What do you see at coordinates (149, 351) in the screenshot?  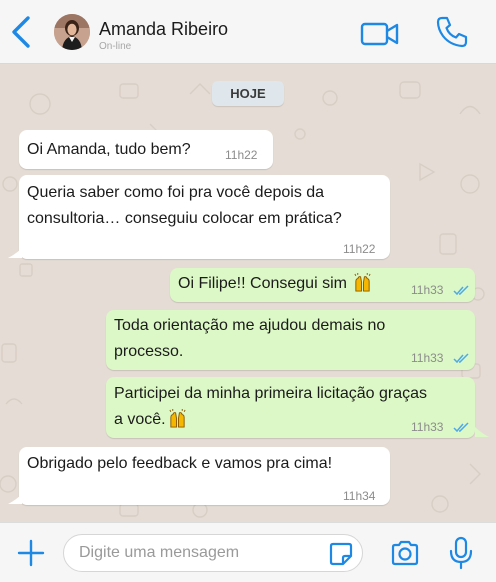 I see `message-line: processo.` at bounding box center [149, 351].